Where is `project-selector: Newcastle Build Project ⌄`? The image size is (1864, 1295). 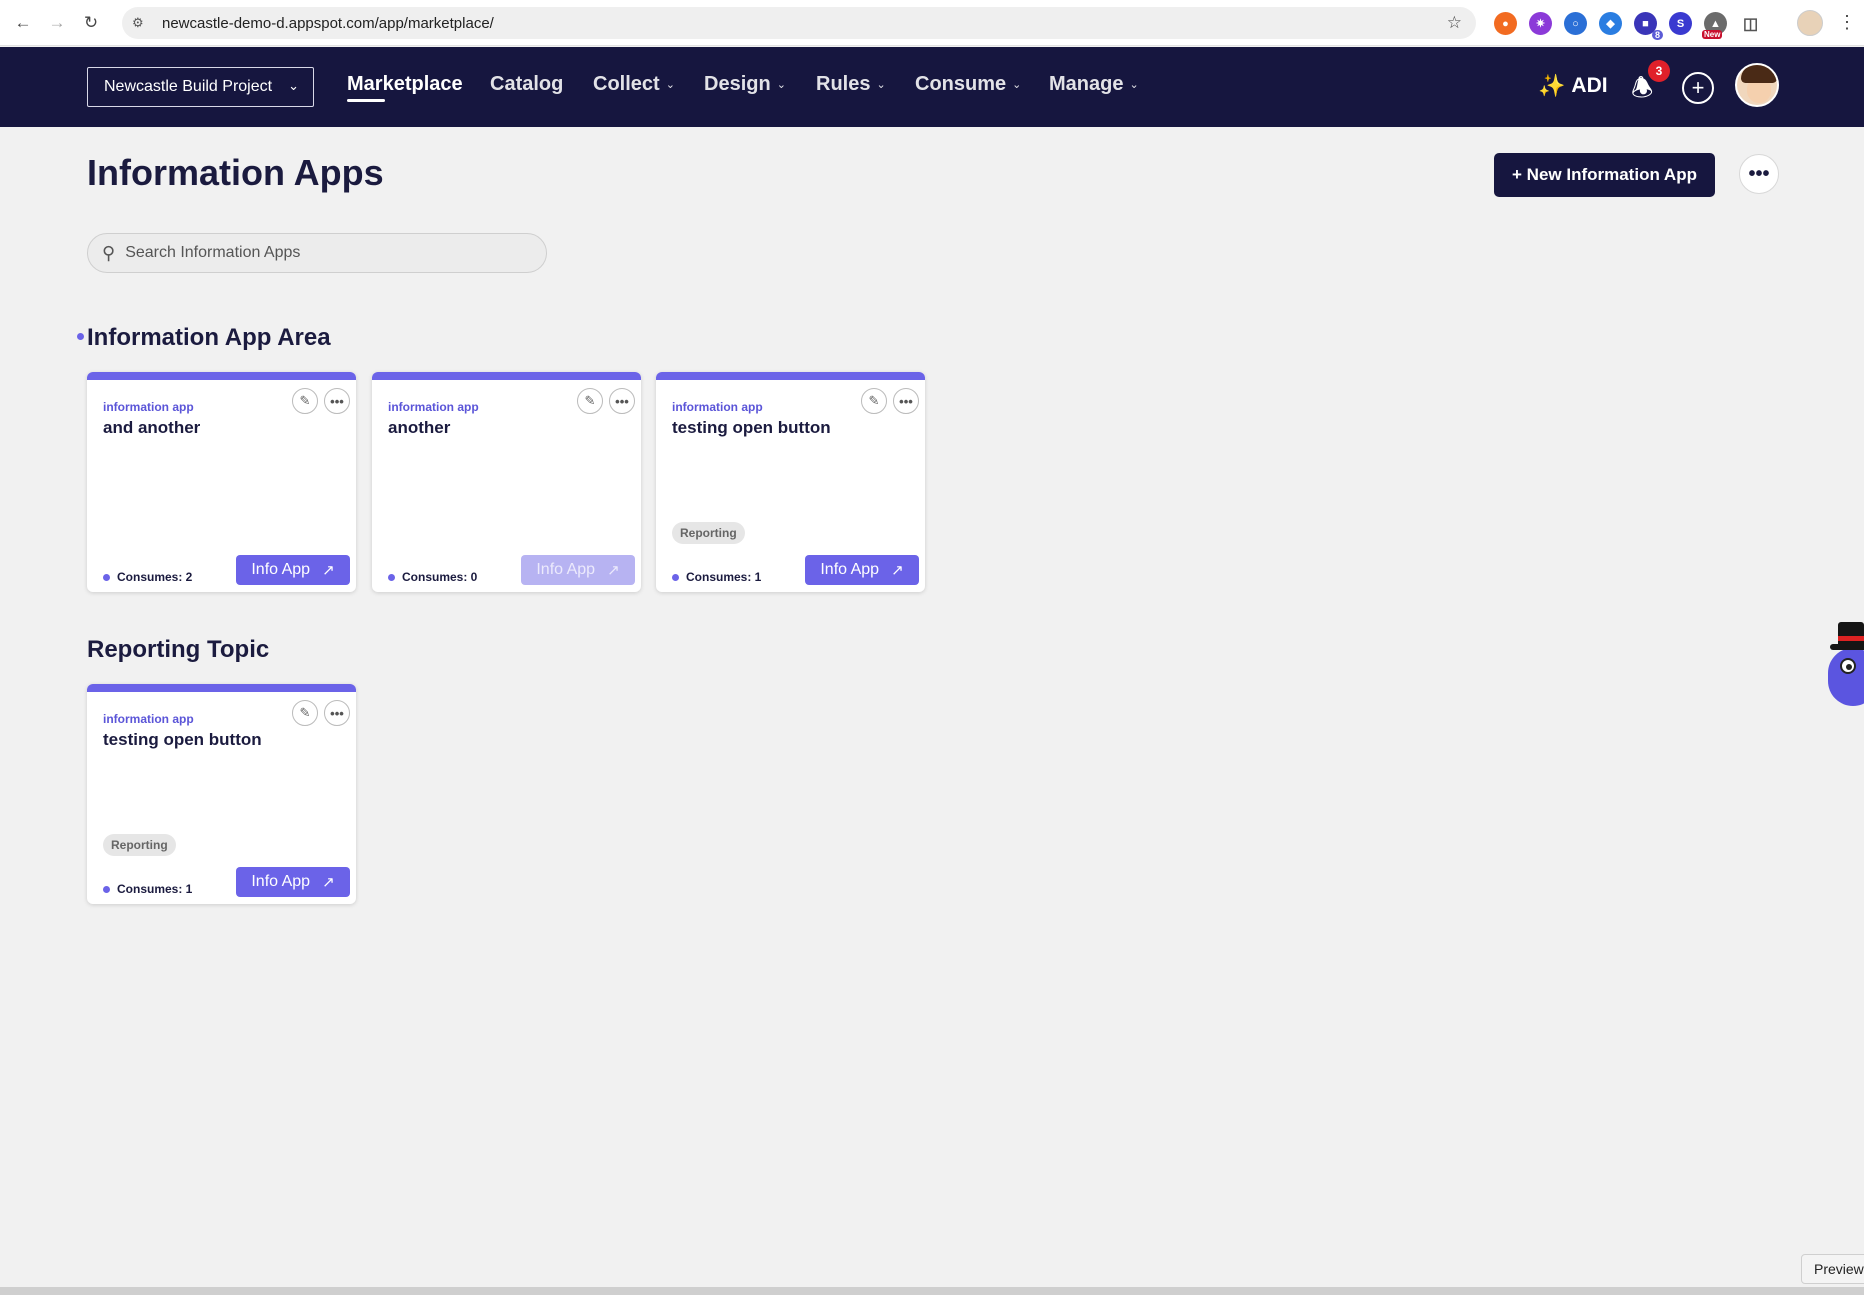 project-selector: Newcastle Build Project ⌄ is located at coordinates (200, 87).